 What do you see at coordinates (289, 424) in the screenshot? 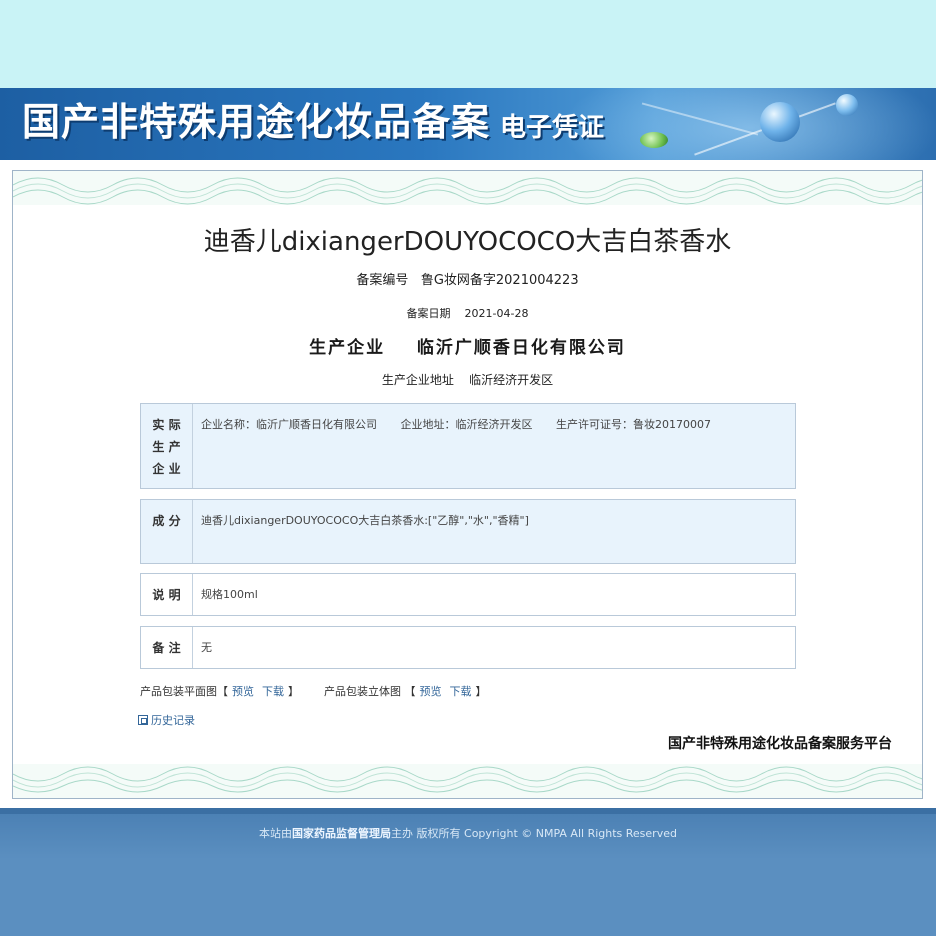
I see `company-name: 企业名称：临沂广顺香日化有限公司` at bounding box center [289, 424].